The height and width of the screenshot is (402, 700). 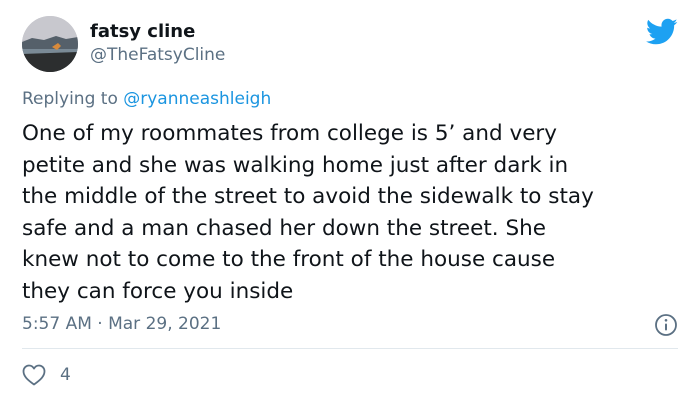 What do you see at coordinates (142, 32) in the screenshot?
I see `author-name: fatsy cline` at bounding box center [142, 32].